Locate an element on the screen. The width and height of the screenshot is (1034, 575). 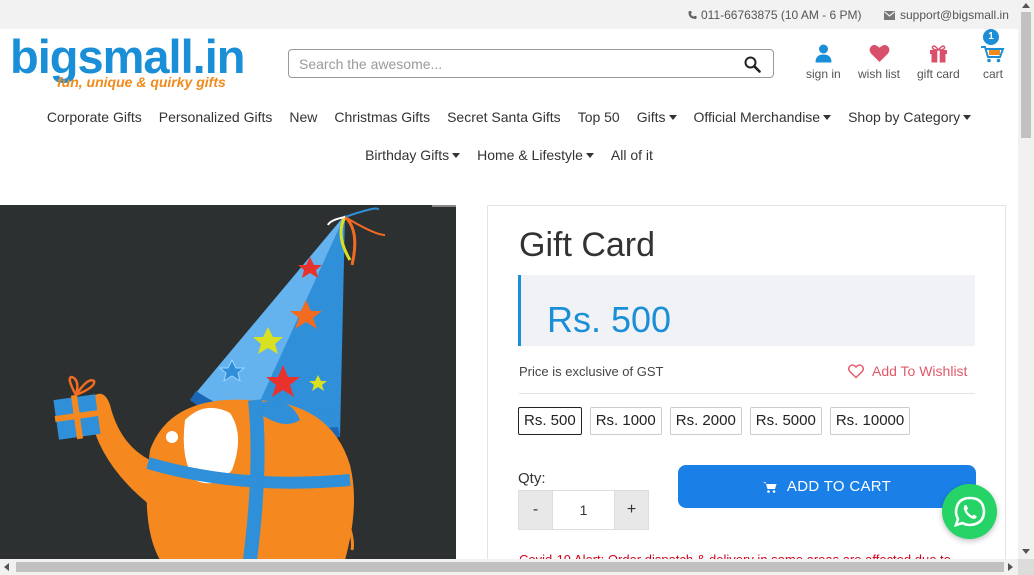
add-to-cart-button: ADD TO CART is located at coordinates (827, 486).